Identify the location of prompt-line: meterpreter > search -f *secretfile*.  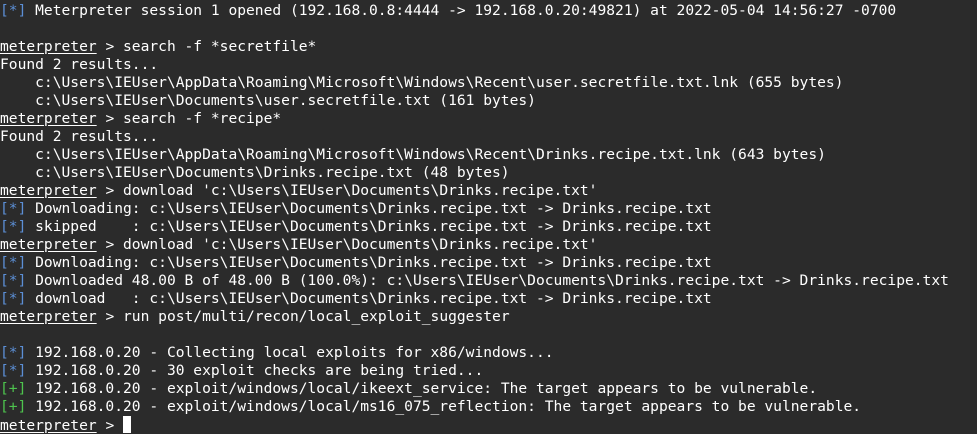
(488, 47).